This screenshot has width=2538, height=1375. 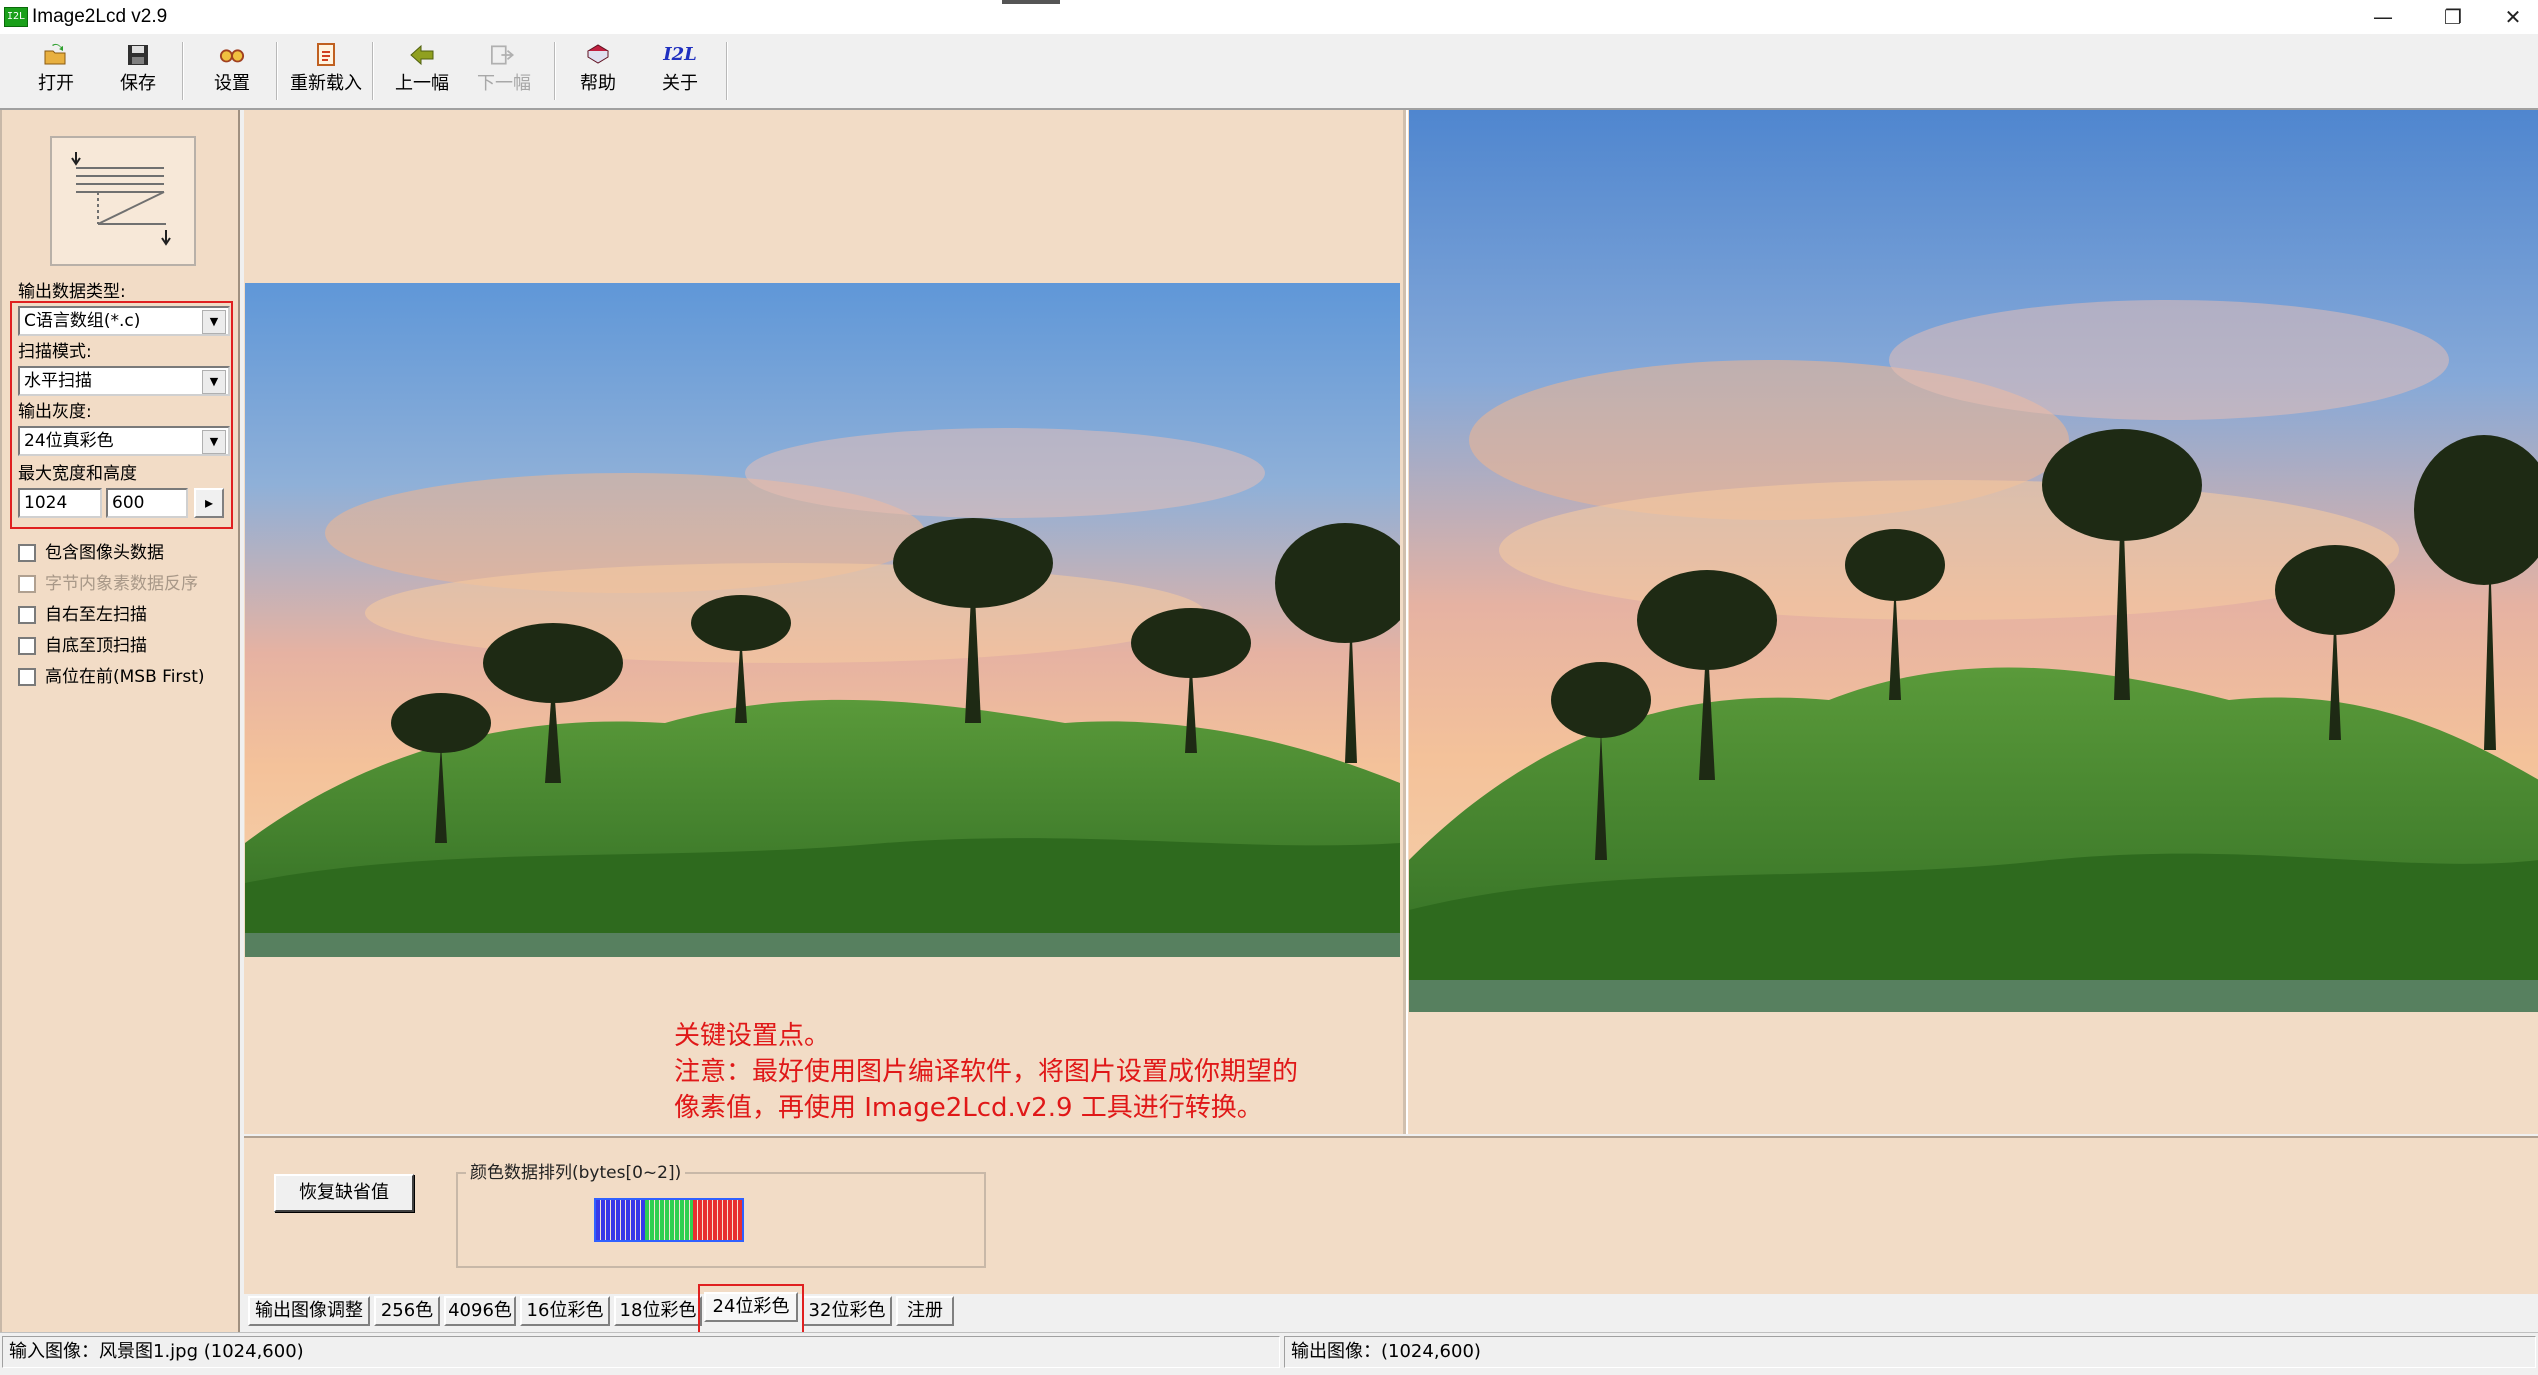 What do you see at coordinates (16, 17) in the screenshot?
I see `app-logo-icon: I2L` at bounding box center [16, 17].